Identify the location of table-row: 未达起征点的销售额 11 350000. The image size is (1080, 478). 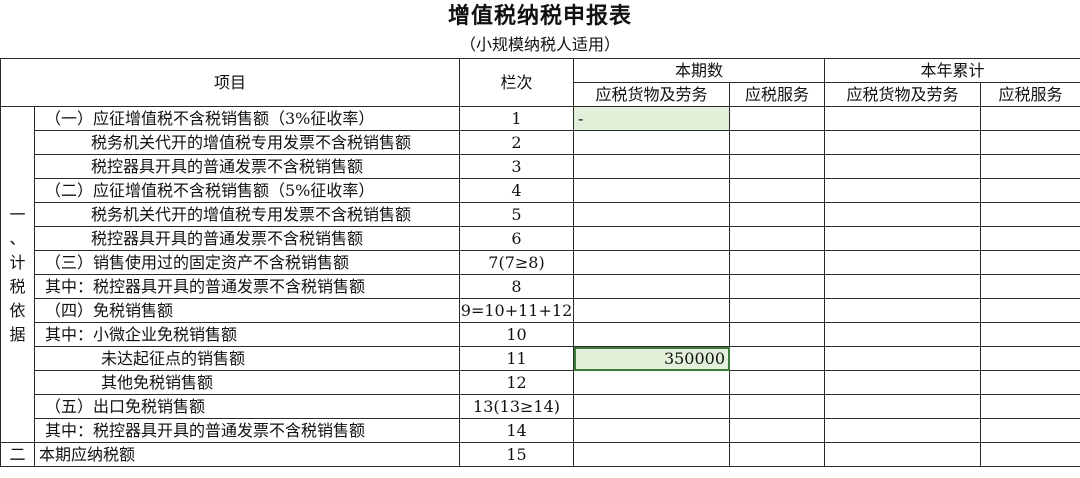
(540, 358).